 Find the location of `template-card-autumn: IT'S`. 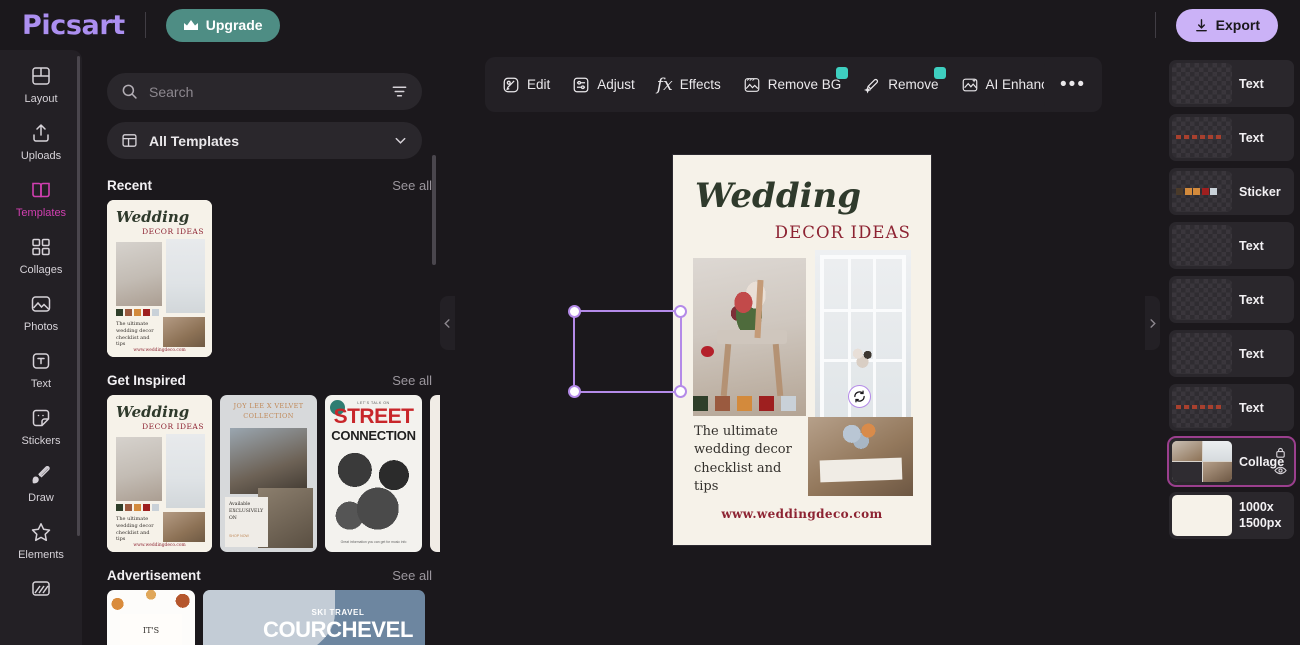

template-card-autumn: IT'S is located at coordinates (151, 617).